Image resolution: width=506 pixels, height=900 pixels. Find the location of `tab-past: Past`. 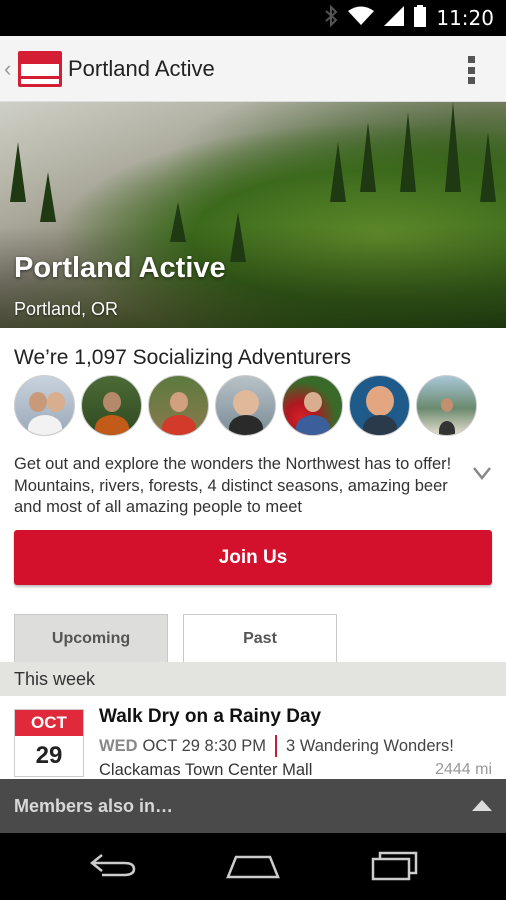

tab-past: Past is located at coordinates (260, 638).